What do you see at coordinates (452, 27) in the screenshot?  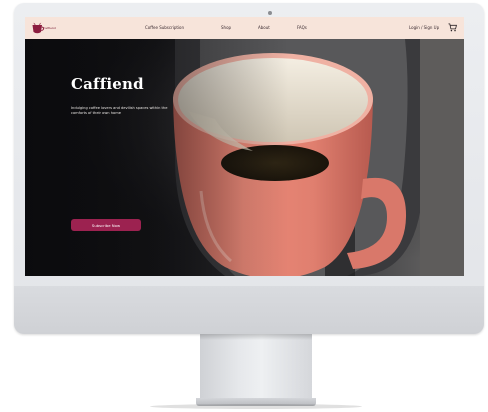 I see `cart-icon` at bounding box center [452, 27].